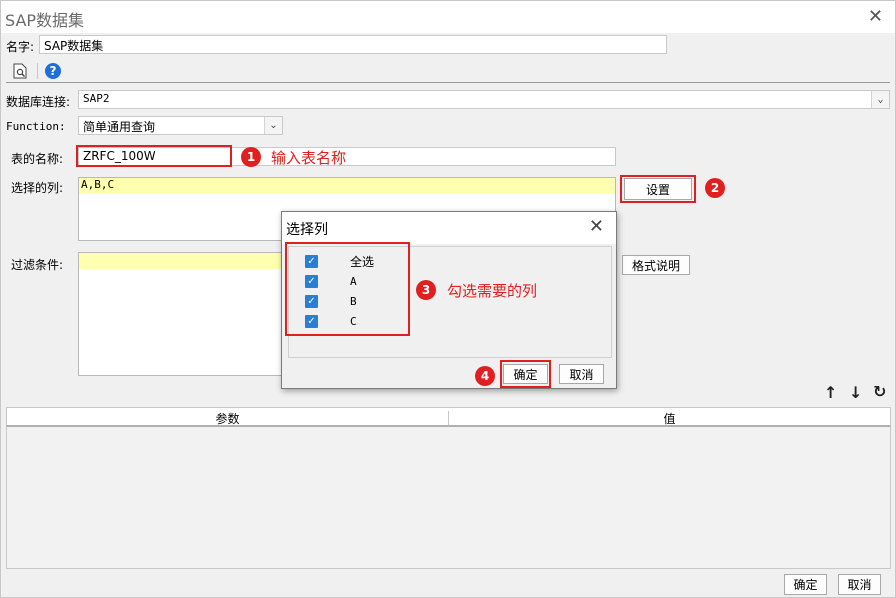  What do you see at coordinates (448, 17) in the screenshot?
I see `title-bar: SAP数据集 ✕` at bounding box center [448, 17].